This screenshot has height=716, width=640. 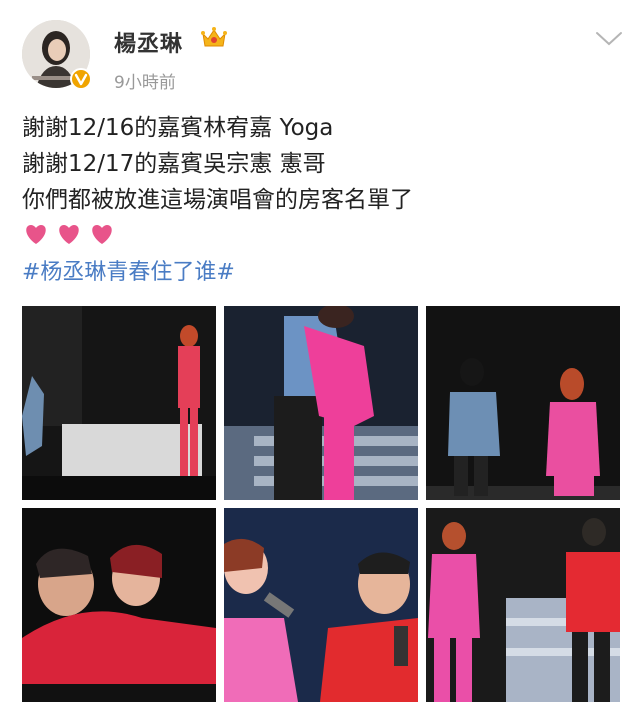 I want to click on vip-crown-icon, so click(x=214, y=37).